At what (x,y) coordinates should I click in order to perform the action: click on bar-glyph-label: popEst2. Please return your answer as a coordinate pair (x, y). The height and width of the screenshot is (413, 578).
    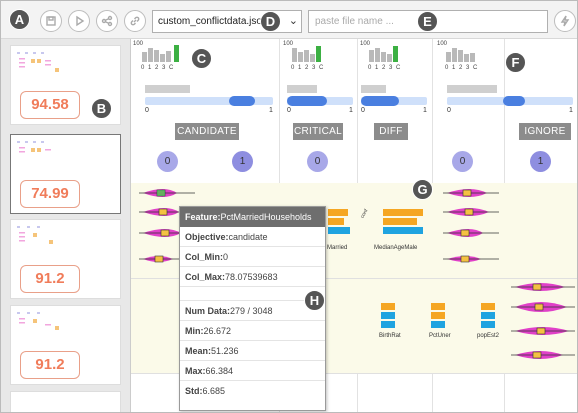
    Looking at the image, I should click on (488, 336).